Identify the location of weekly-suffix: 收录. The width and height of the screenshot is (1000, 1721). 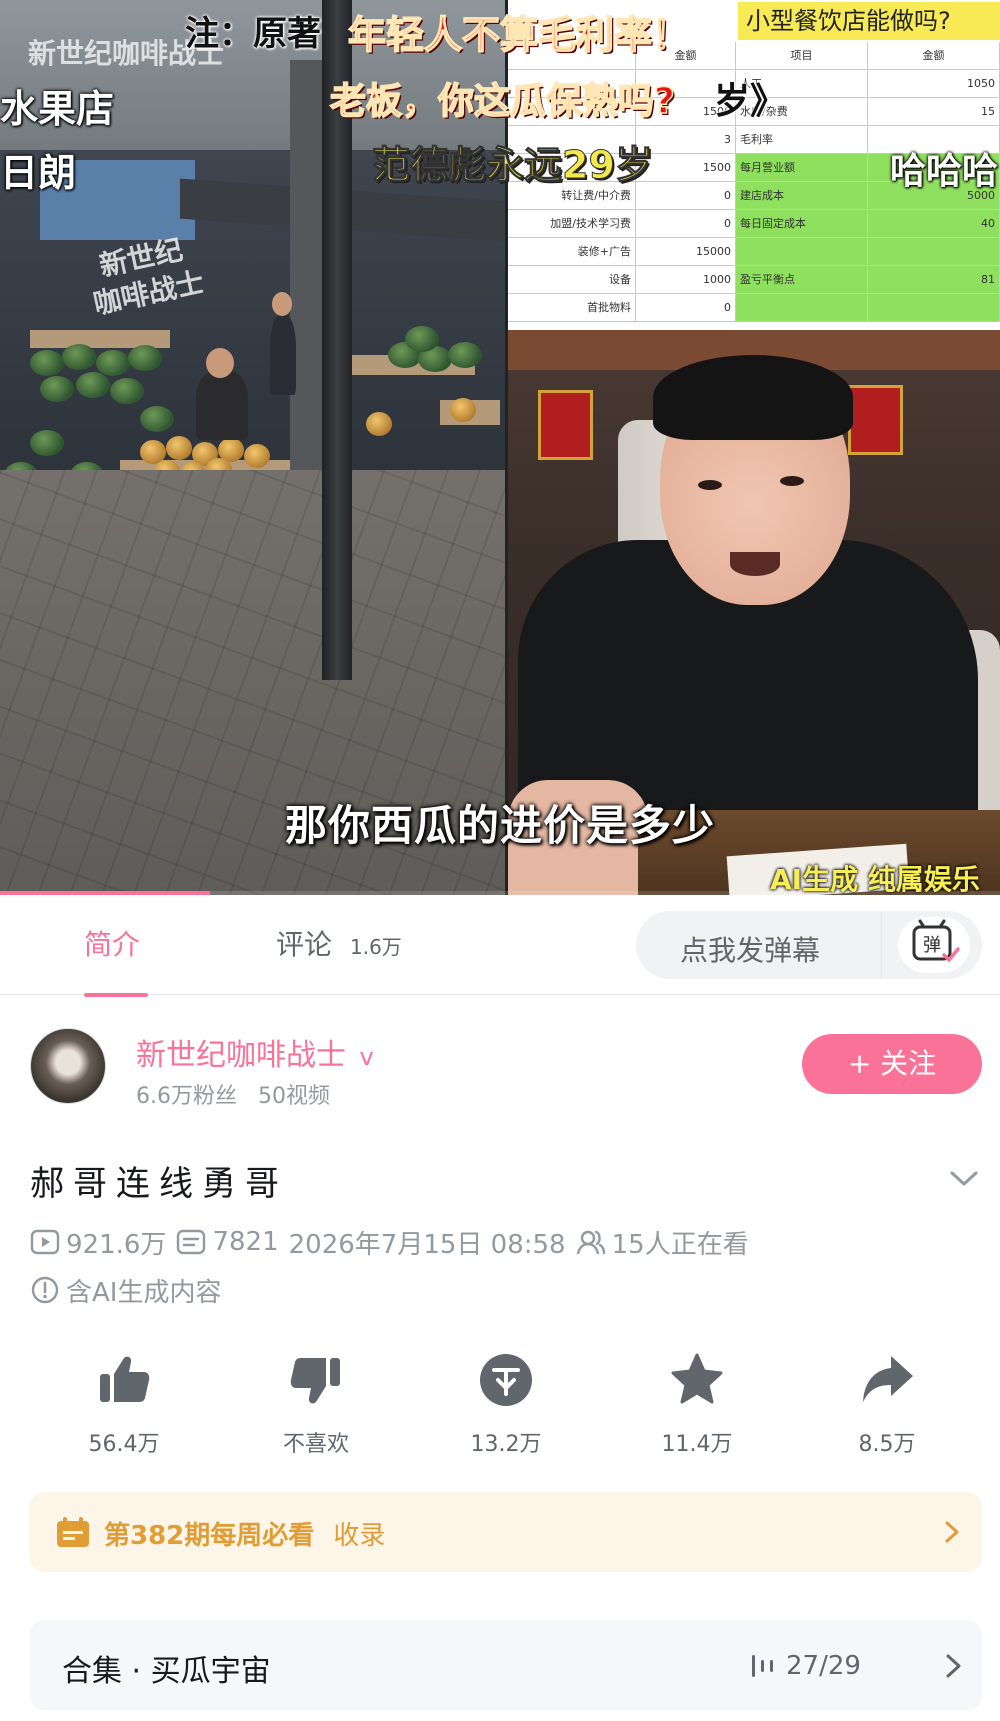
(359, 1536).